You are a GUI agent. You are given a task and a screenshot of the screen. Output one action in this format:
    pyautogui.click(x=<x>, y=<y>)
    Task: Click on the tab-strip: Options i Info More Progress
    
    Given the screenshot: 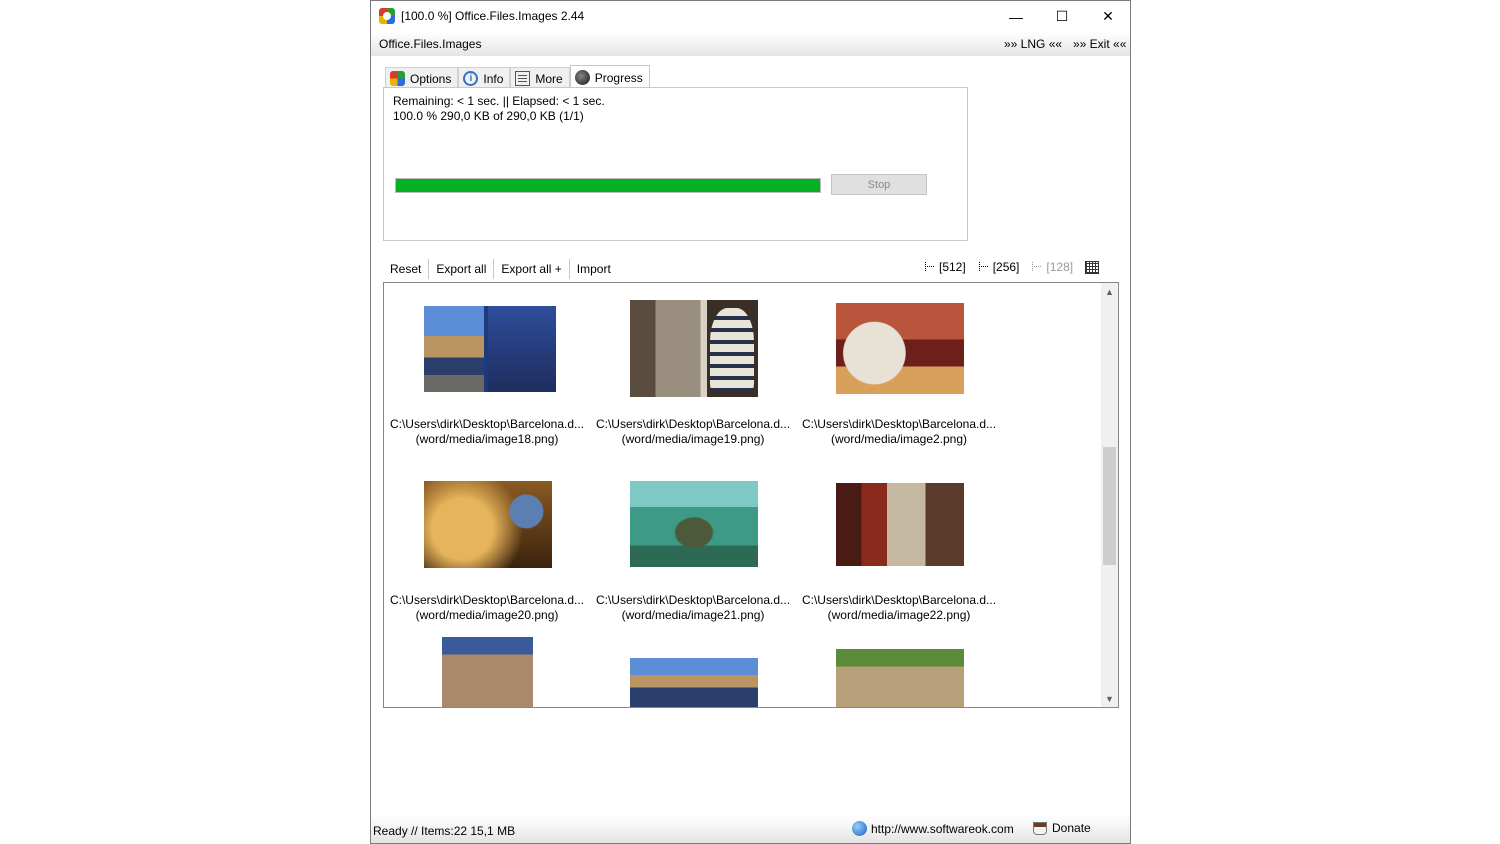 What is the action you would take?
    pyautogui.click(x=517, y=77)
    